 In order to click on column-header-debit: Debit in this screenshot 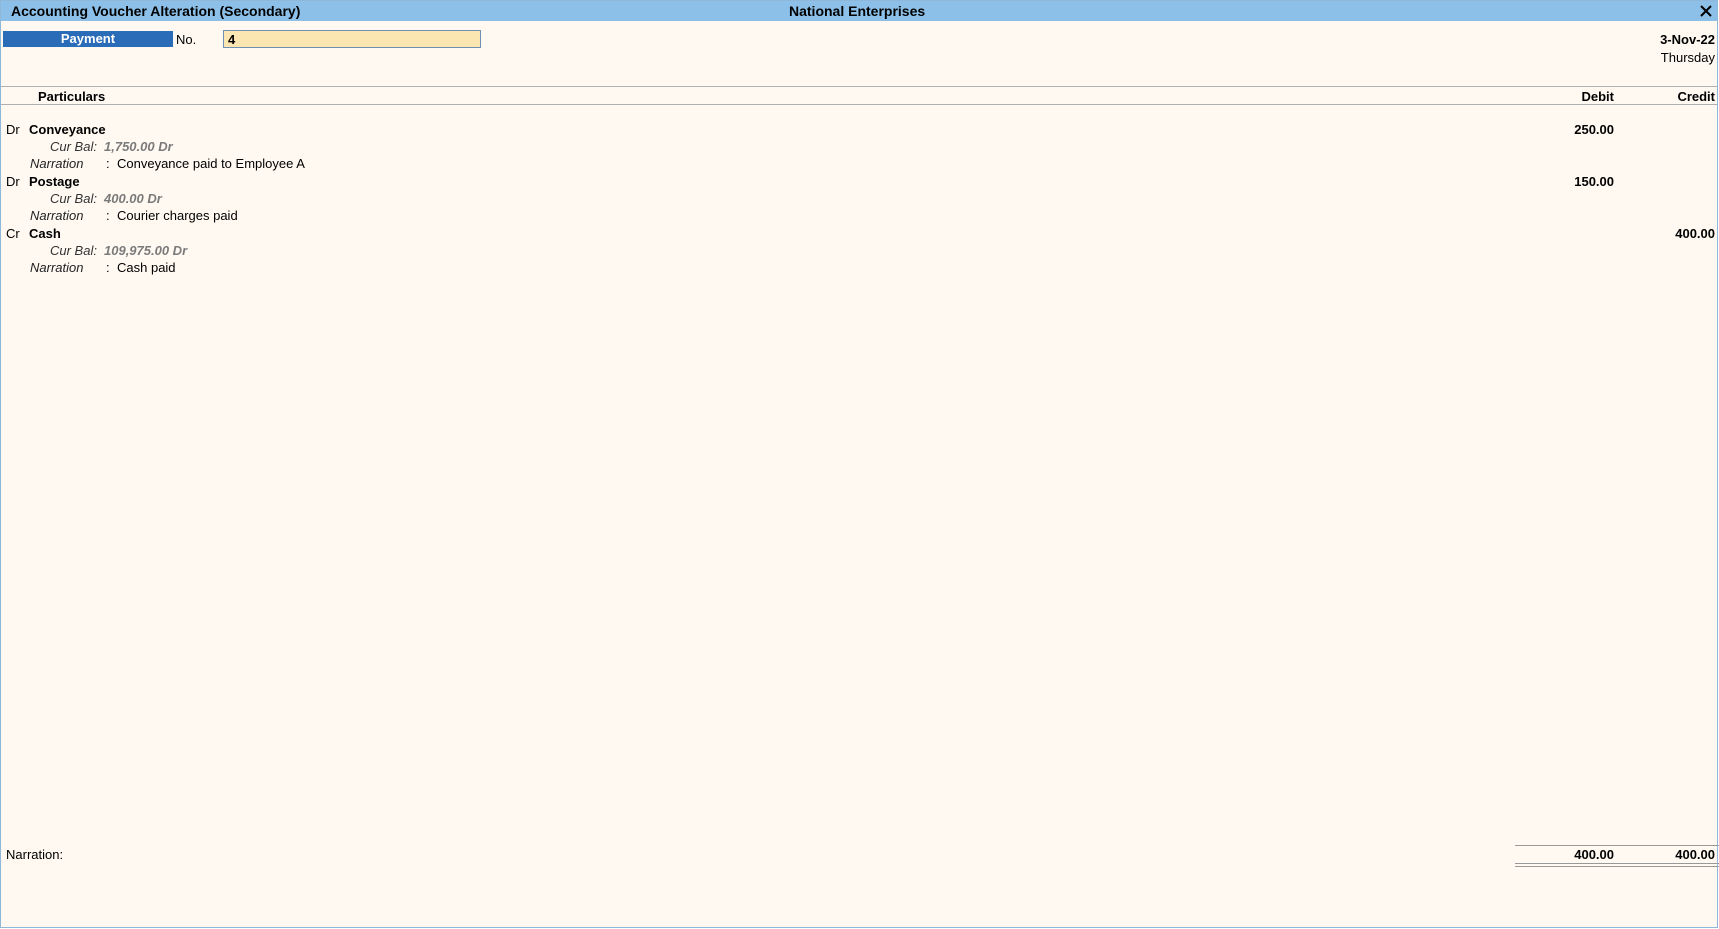, I will do `click(1598, 96)`.